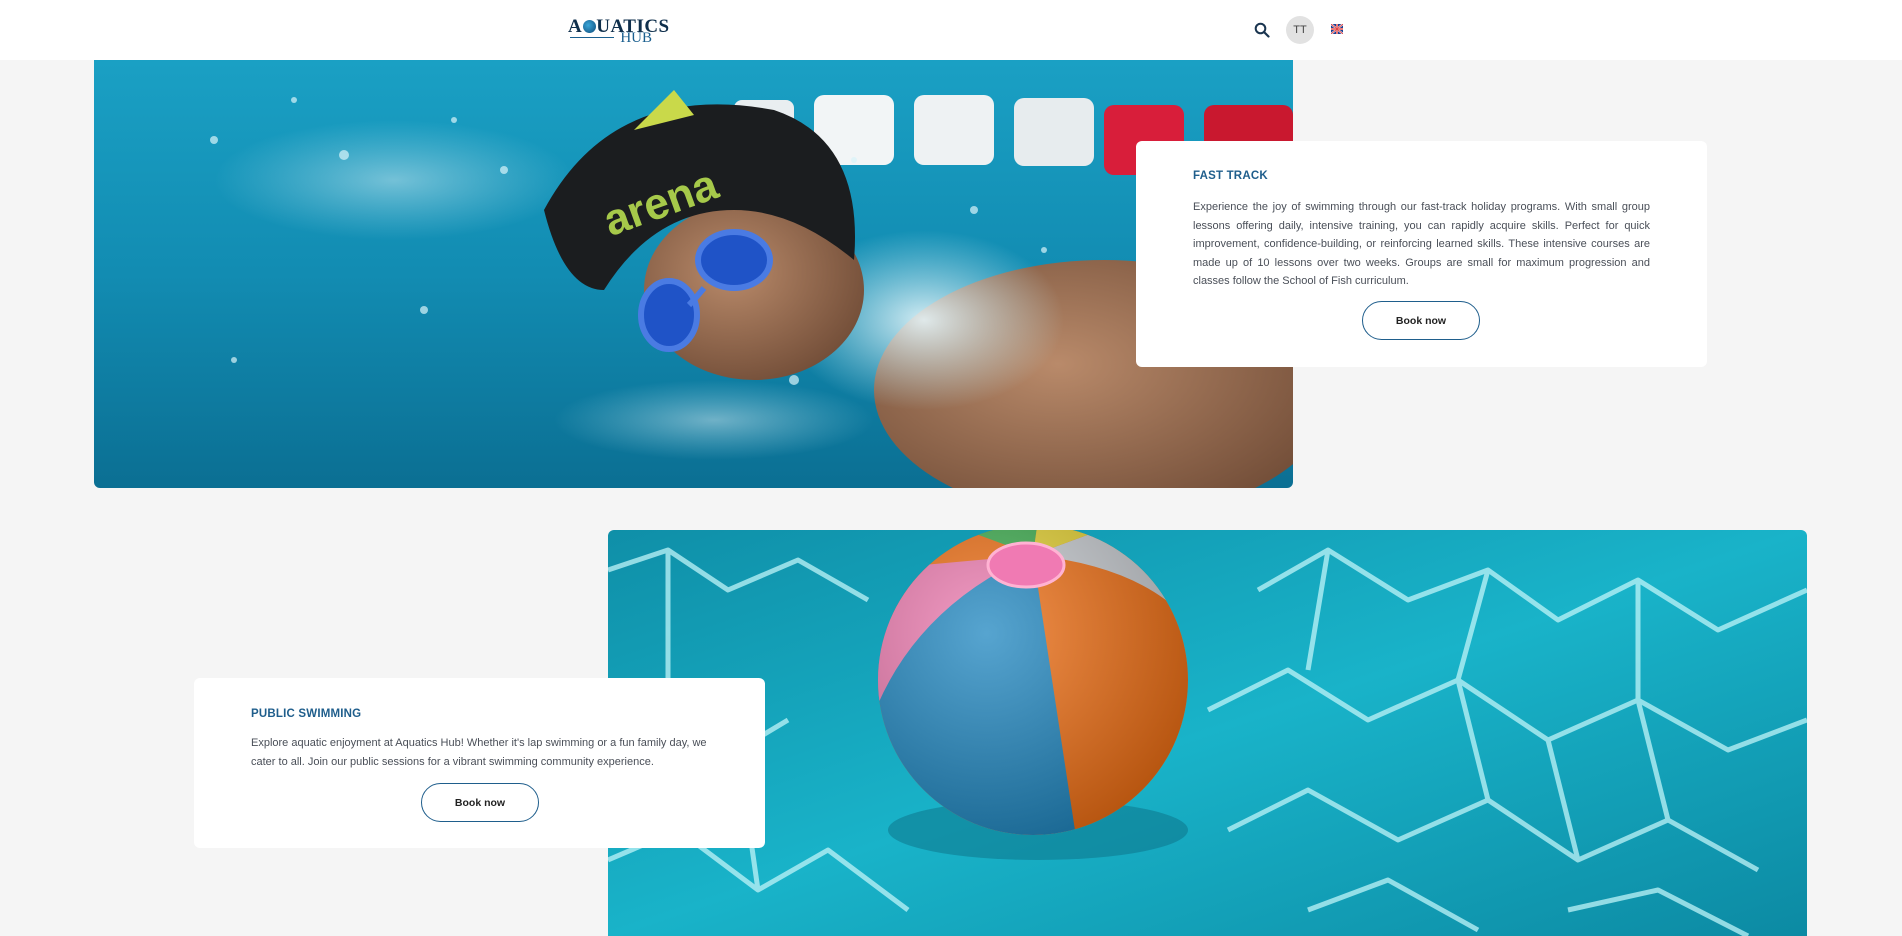  I want to click on aquatics-hub-logo: A UATICS HUB, so click(618, 31).